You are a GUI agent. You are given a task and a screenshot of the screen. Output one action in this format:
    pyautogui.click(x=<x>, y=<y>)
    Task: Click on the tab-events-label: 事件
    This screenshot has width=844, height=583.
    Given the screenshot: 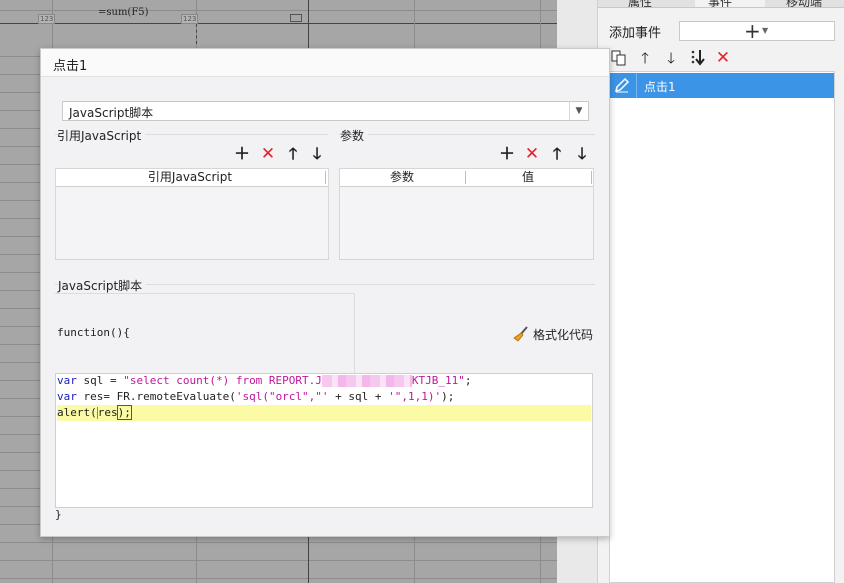 What is the action you would take?
    pyautogui.click(x=720, y=4)
    